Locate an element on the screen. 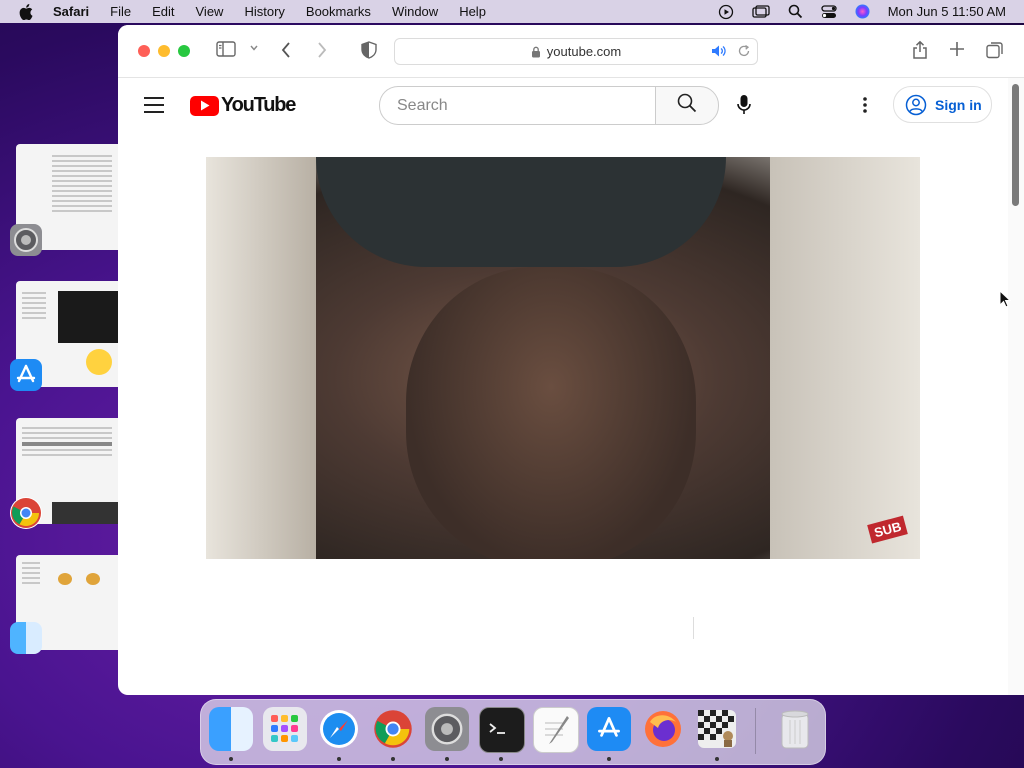  close-window-button is located at coordinates (144, 51).